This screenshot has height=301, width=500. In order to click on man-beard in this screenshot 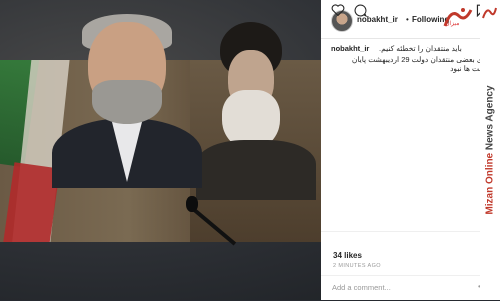, I will do `click(127, 102)`.